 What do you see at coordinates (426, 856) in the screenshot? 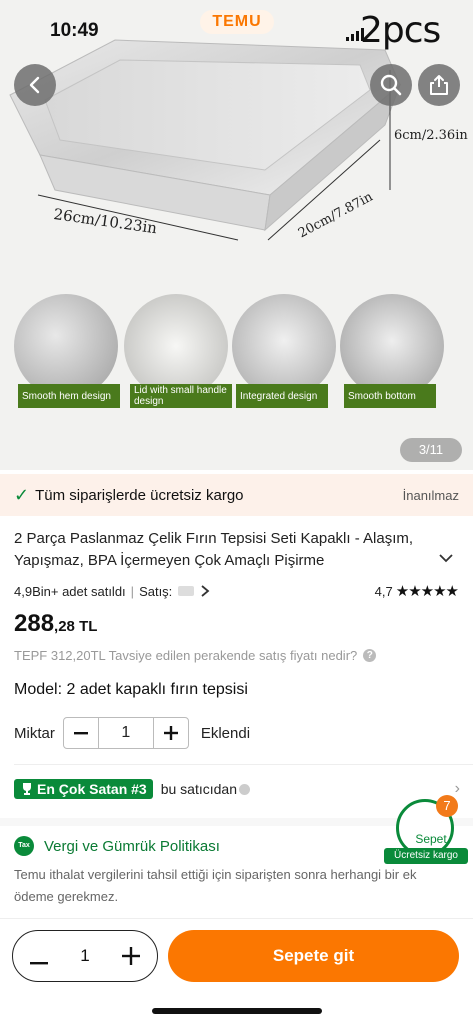
I see `cart-free-shipping-label: Ücretsiz kargo` at bounding box center [426, 856].